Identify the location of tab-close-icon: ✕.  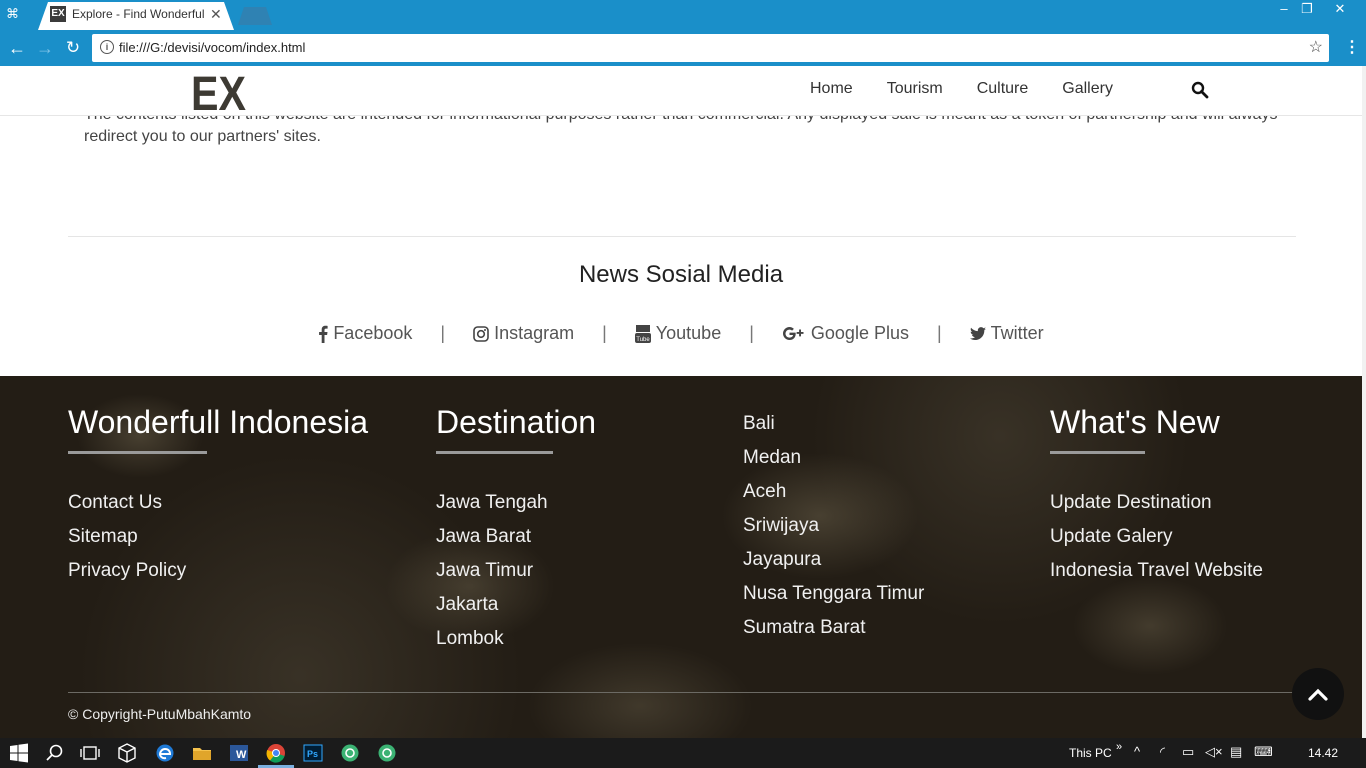
(216, 14).